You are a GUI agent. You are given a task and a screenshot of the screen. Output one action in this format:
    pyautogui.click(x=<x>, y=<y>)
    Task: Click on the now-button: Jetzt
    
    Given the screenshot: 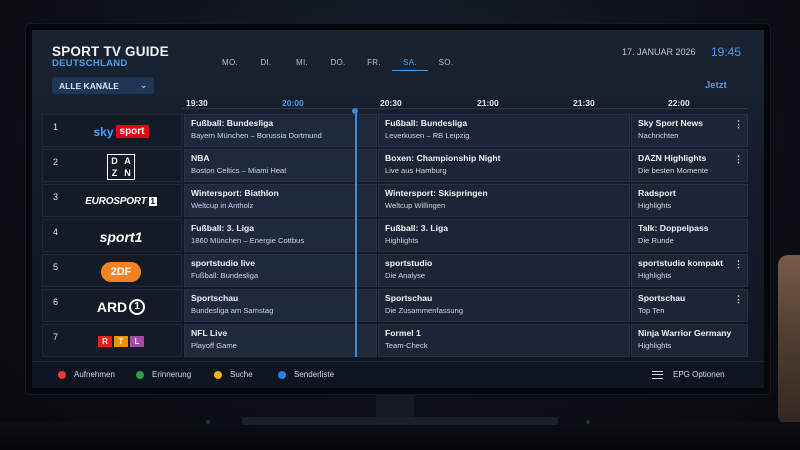 What is the action you would take?
    pyautogui.click(x=716, y=85)
    